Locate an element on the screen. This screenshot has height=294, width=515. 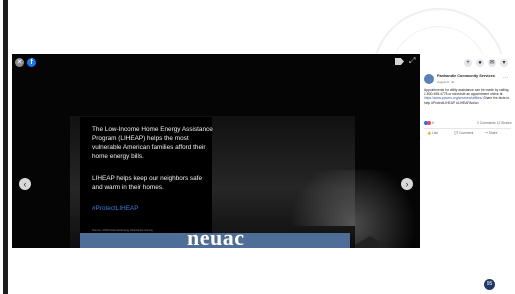
menu-icon: ● is located at coordinates (480, 63).